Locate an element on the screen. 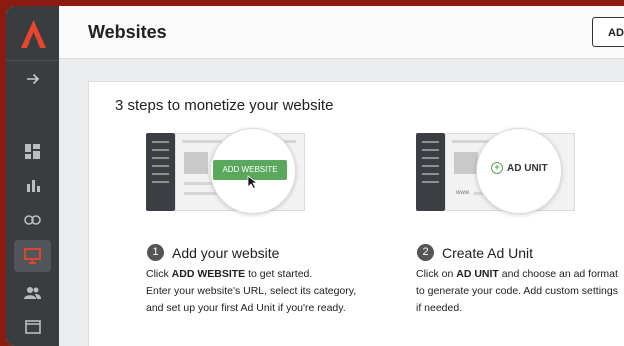 This screenshot has height=346, width=624. nav-more is located at coordinates (32, 327).